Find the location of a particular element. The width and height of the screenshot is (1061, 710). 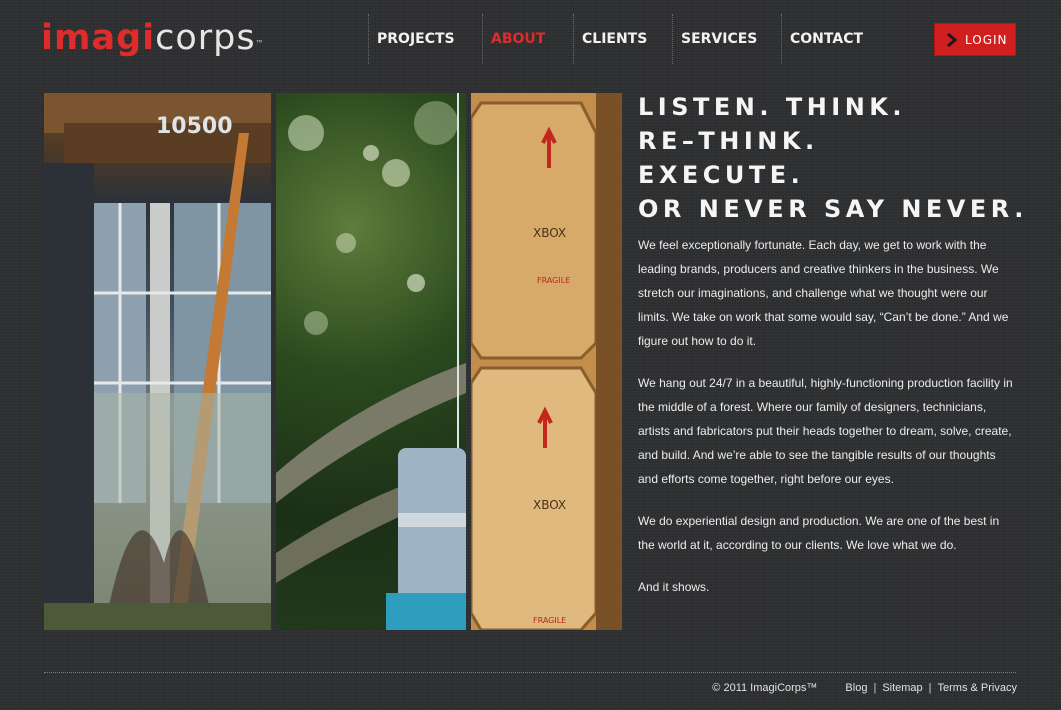

headline-line: RE–THINK. is located at coordinates (728, 141).